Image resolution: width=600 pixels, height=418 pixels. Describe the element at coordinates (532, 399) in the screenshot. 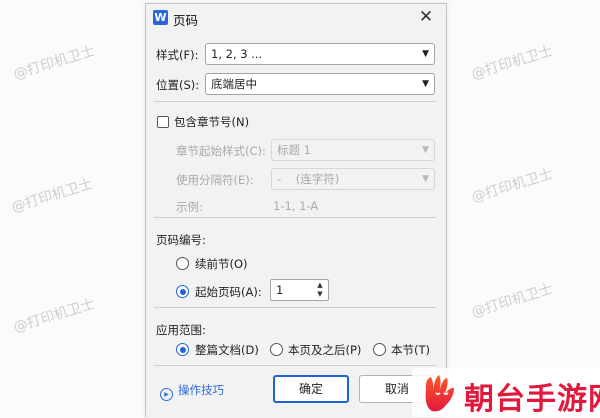

I see `brand-name: 朝台手游网` at that location.